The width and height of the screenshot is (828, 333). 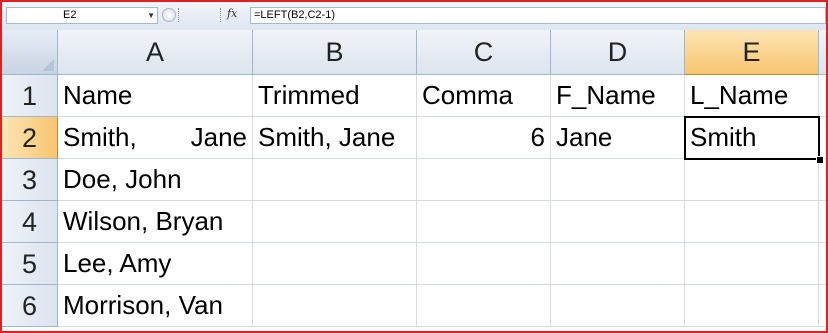 What do you see at coordinates (752, 96) in the screenshot?
I see `cell-e1: L_Name` at bounding box center [752, 96].